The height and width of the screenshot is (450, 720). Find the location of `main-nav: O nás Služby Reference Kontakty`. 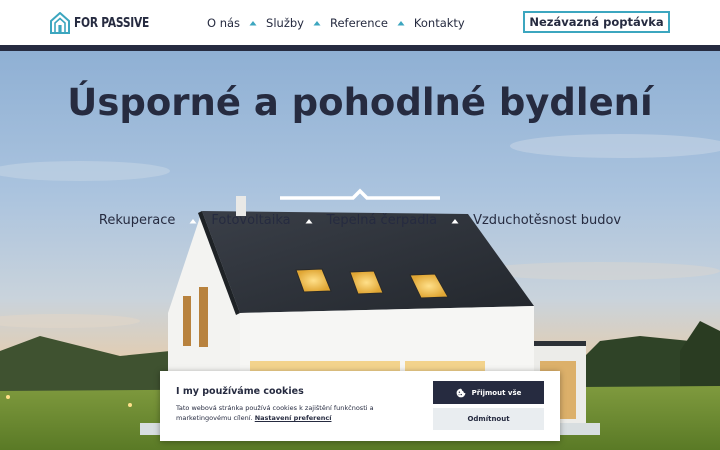

main-nav: O nás Služby Reference Kontakty is located at coordinates (336, 23).